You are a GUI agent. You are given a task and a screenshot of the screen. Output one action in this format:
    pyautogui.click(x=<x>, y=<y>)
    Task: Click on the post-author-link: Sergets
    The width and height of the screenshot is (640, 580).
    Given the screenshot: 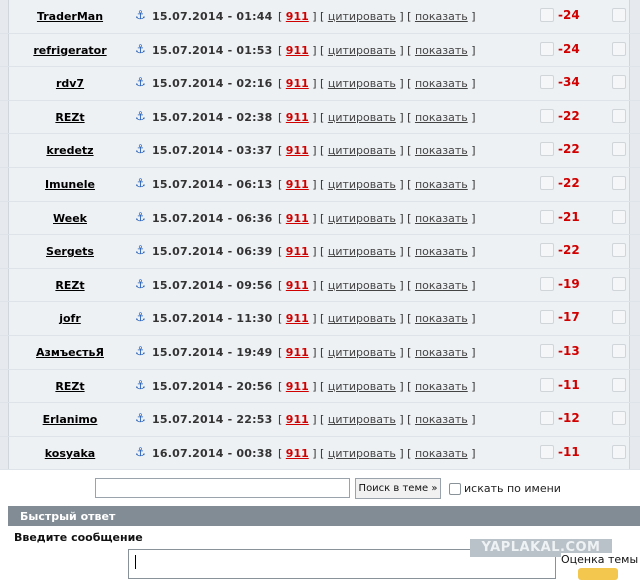 What is the action you would take?
    pyautogui.click(x=70, y=251)
    